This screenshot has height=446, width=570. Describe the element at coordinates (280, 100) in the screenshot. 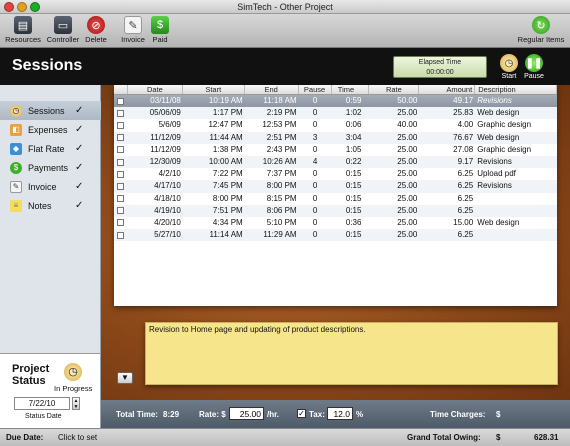

I see `cell-end: 11:18 AM` at that location.